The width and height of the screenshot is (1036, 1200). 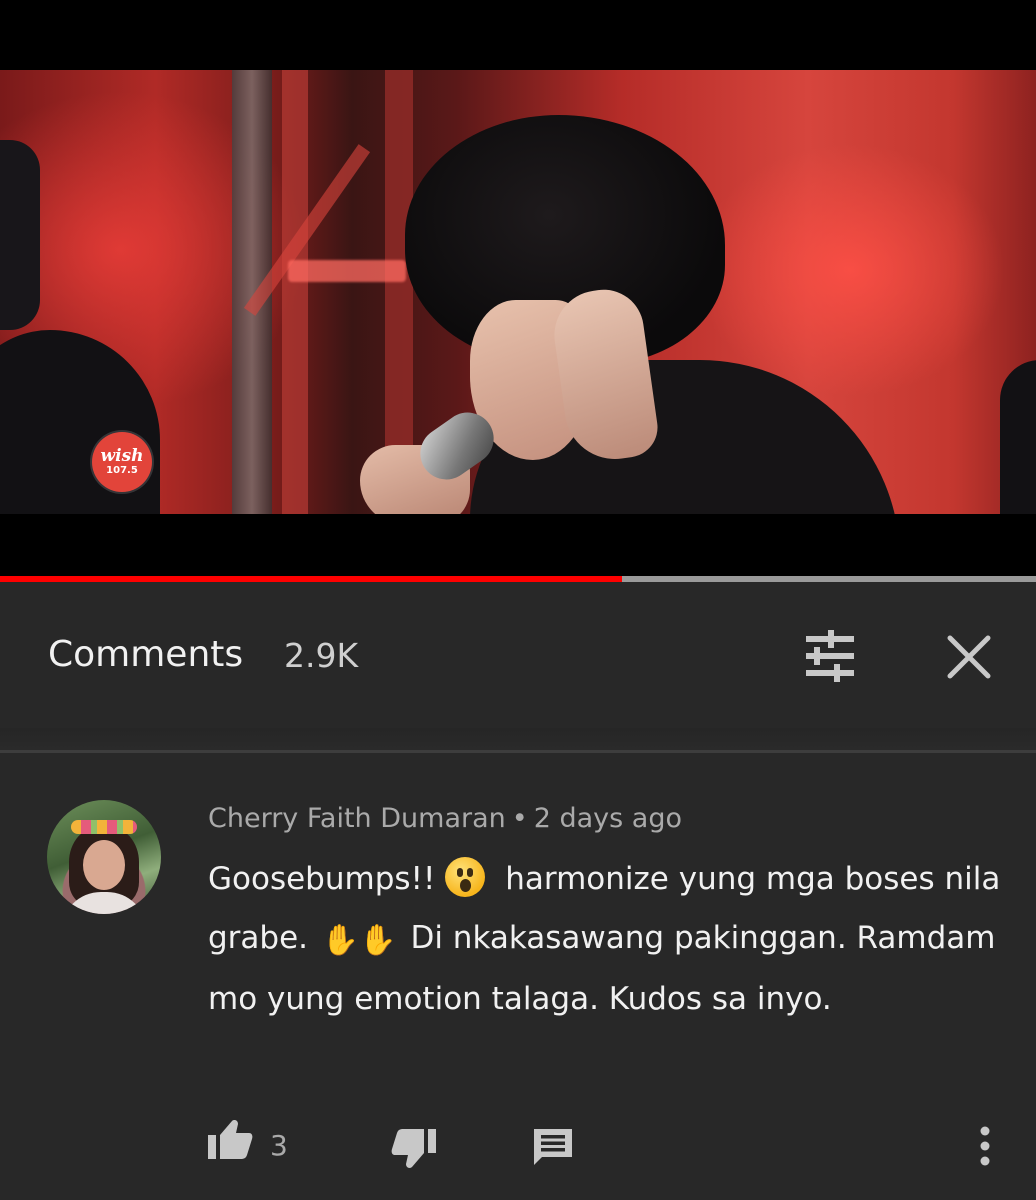 What do you see at coordinates (518, 751) in the screenshot?
I see `divider` at bounding box center [518, 751].